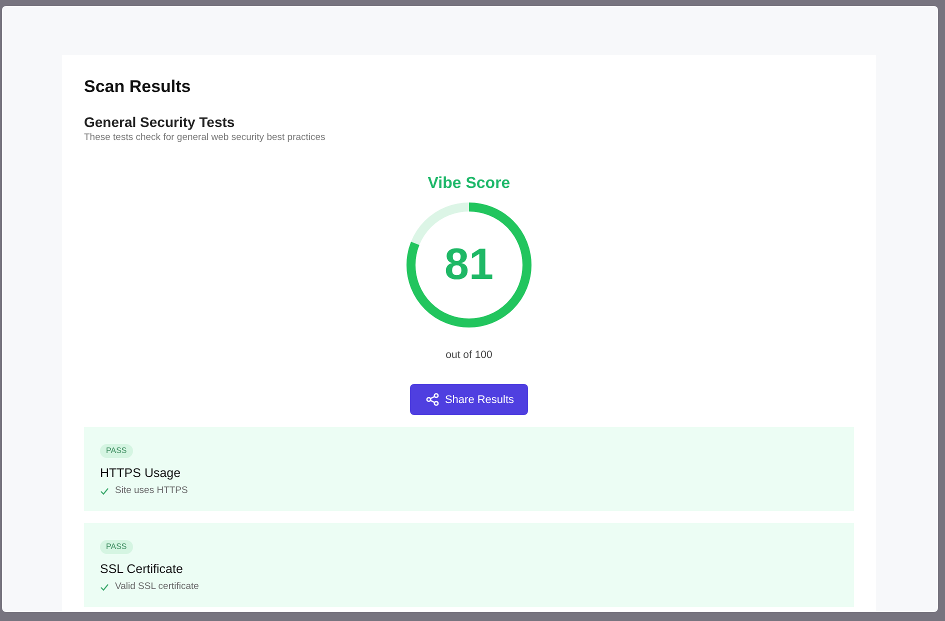 The width and height of the screenshot is (945, 621). What do you see at coordinates (469, 184) in the screenshot?
I see `score-label: Vibe Score` at bounding box center [469, 184].